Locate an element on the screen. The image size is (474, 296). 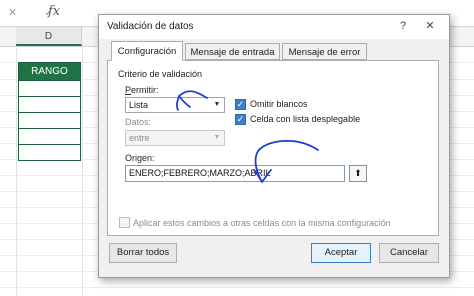
help-icon: ? is located at coordinates (403, 26).